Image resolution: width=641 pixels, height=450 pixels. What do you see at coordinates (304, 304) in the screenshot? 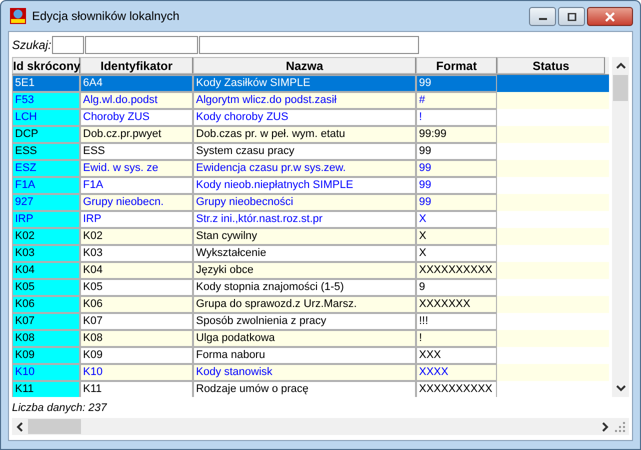
I see `table-cell: Grupa do sprawozd.z Urz.Marsz.` at bounding box center [304, 304].